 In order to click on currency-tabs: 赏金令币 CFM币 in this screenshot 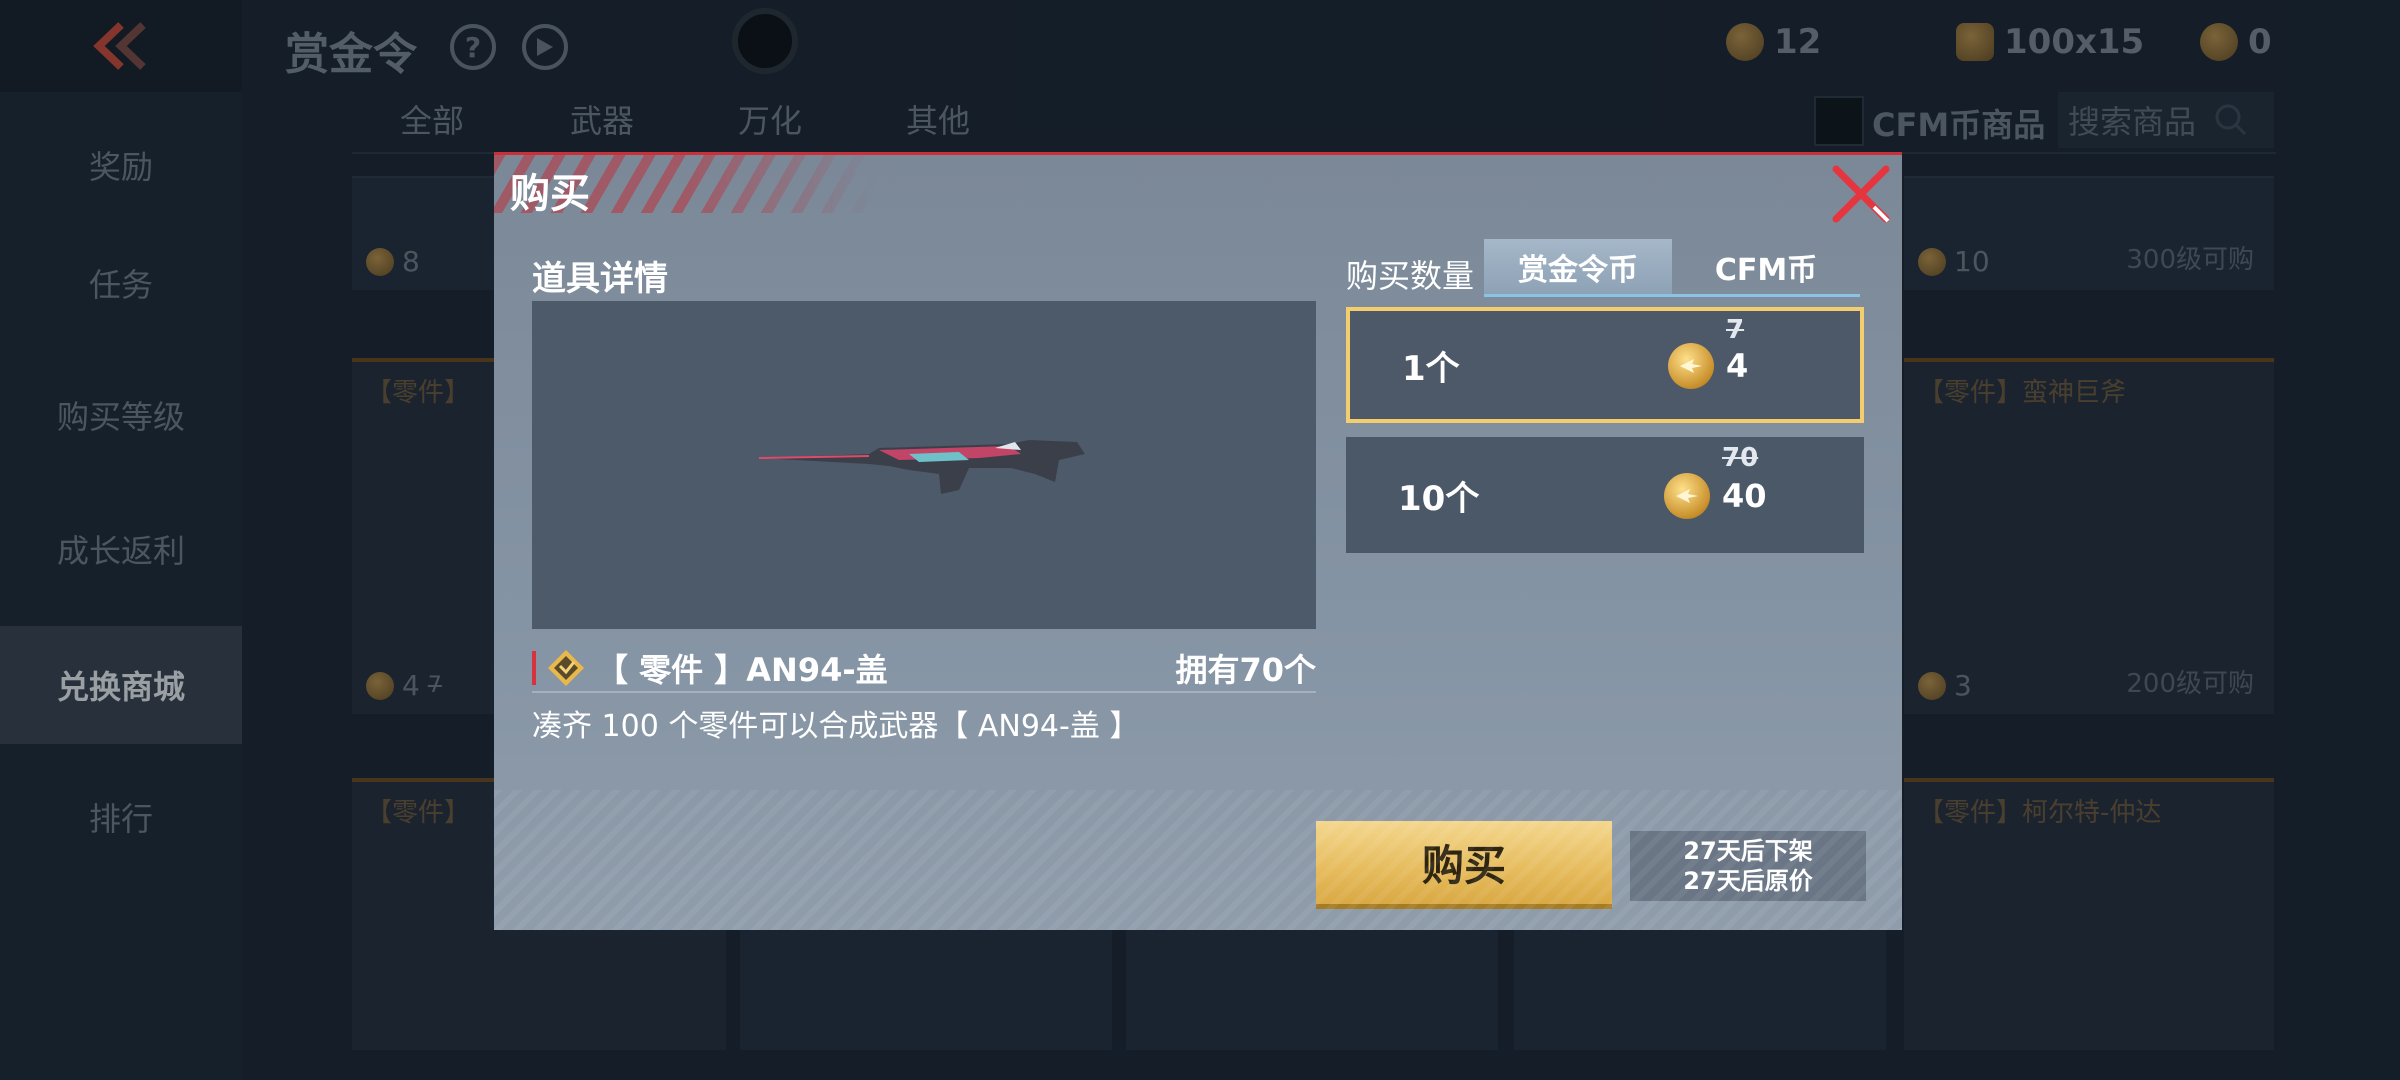, I will do `click(1672, 268)`.